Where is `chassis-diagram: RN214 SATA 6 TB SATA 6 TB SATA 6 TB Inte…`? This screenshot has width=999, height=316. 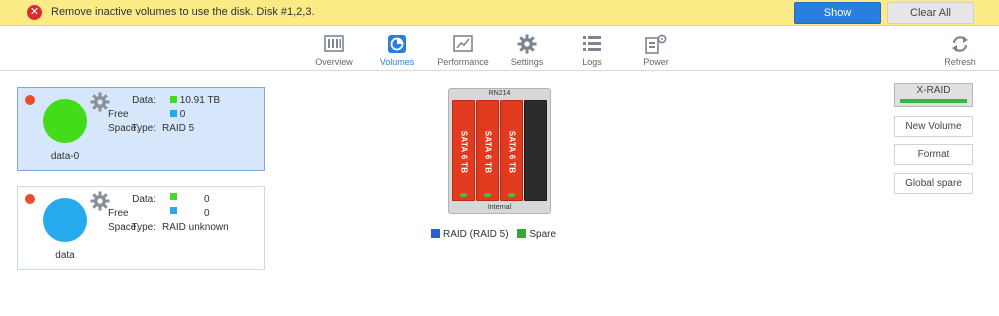
chassis-diagram: RN214 SATA 6 TB SATA 6 TB SATA 6 TB Inte… is located at coordinates (499, 151).